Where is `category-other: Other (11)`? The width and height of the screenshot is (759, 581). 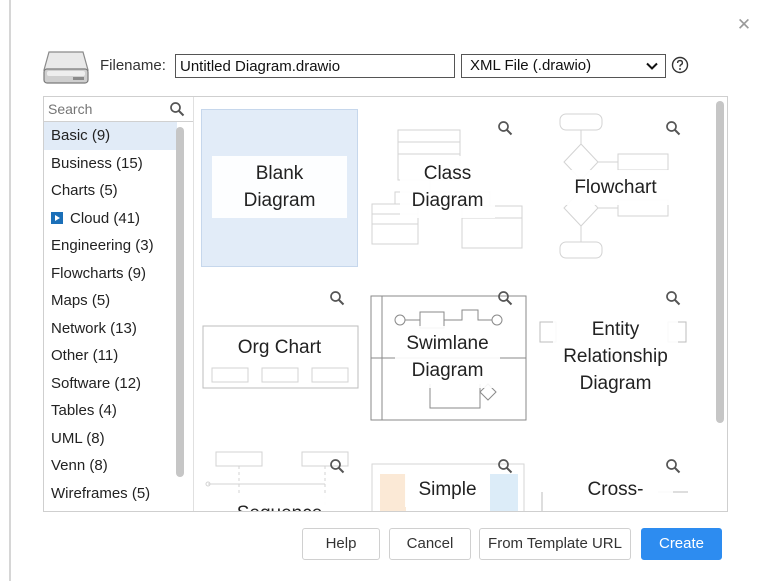 category-other: Other (11) is located at coordinates (110, 356).